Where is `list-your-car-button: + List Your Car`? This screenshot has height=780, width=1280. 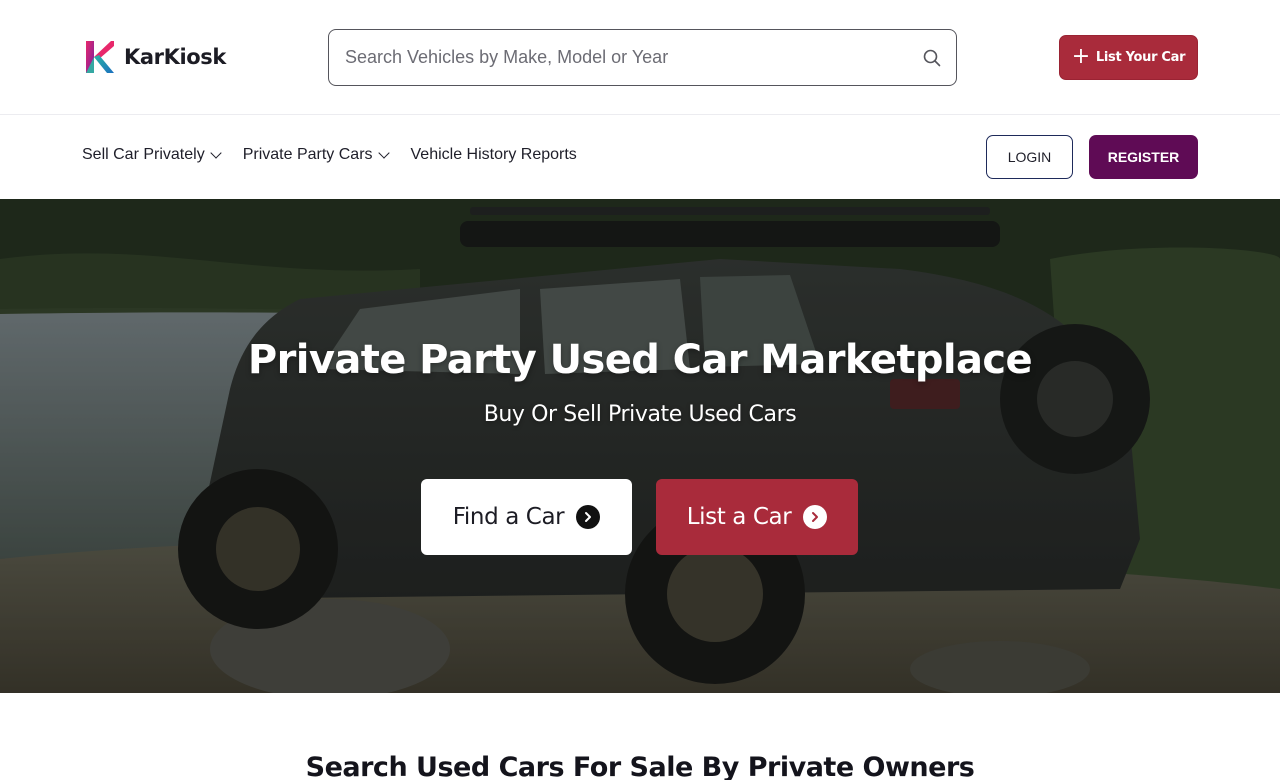 list-your-car-button: + List Your Car is located at coordinates (1128, 57).